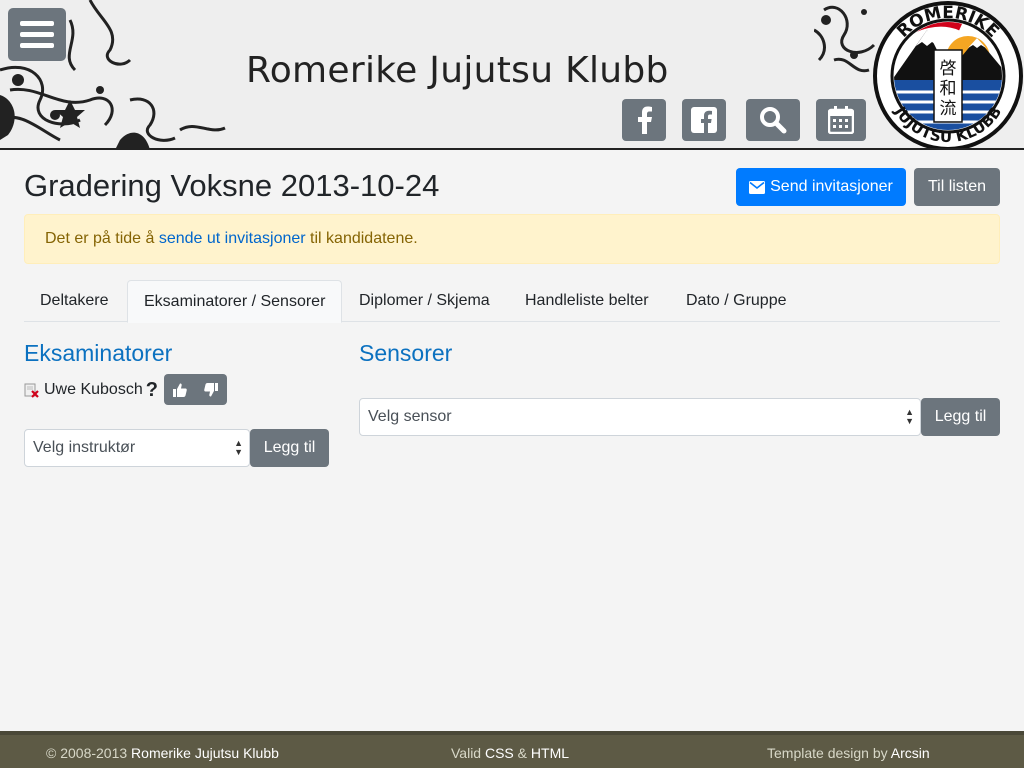  I want to click on thumbs-up-button, so click(179, 389).